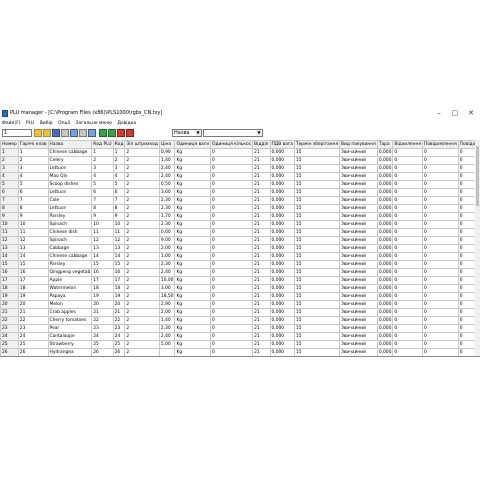  What do you see at coordinates (102, 184) in the screenshot?
I see `table-cell: 5` at bounding box center [102, 184].